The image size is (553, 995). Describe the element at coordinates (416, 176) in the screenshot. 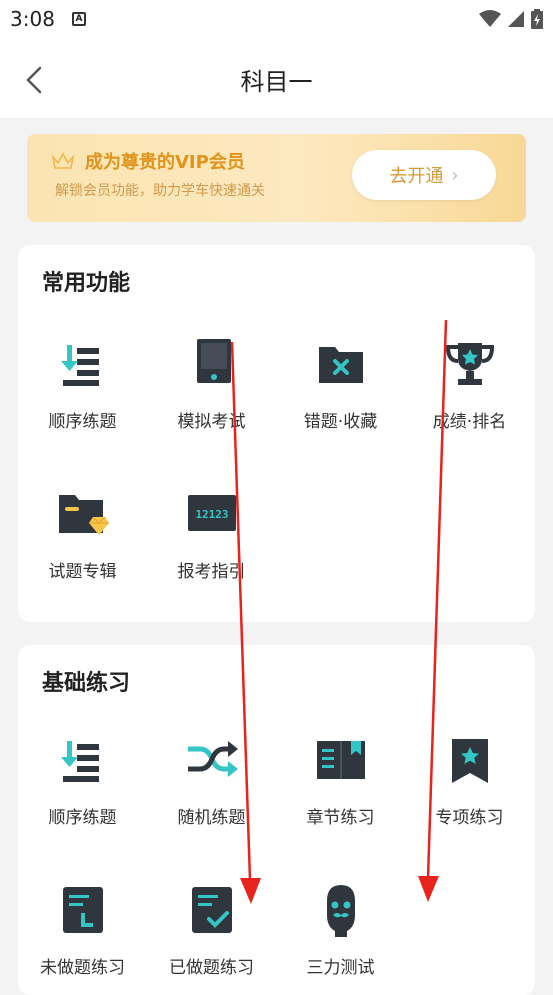

I see `vip-open-label: 去开通` at that location.